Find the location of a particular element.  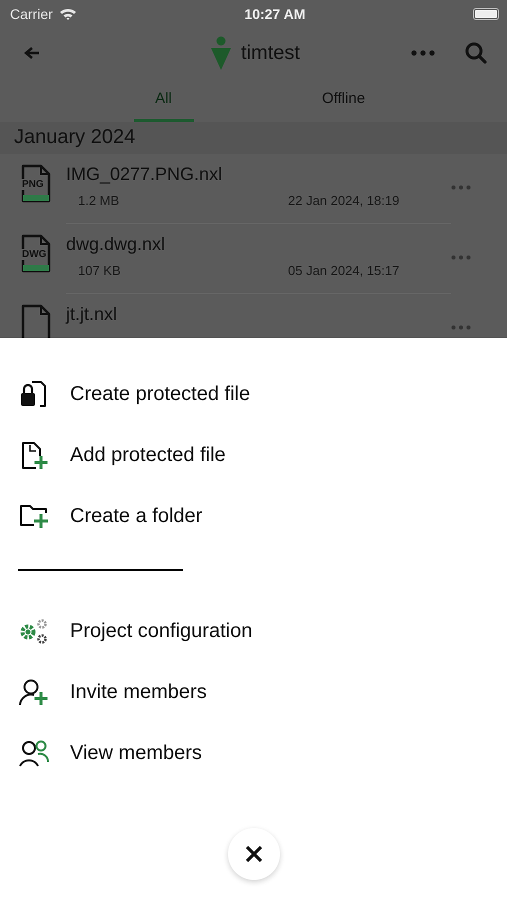

back-arrow-icon is located at coordinates (32, 53).